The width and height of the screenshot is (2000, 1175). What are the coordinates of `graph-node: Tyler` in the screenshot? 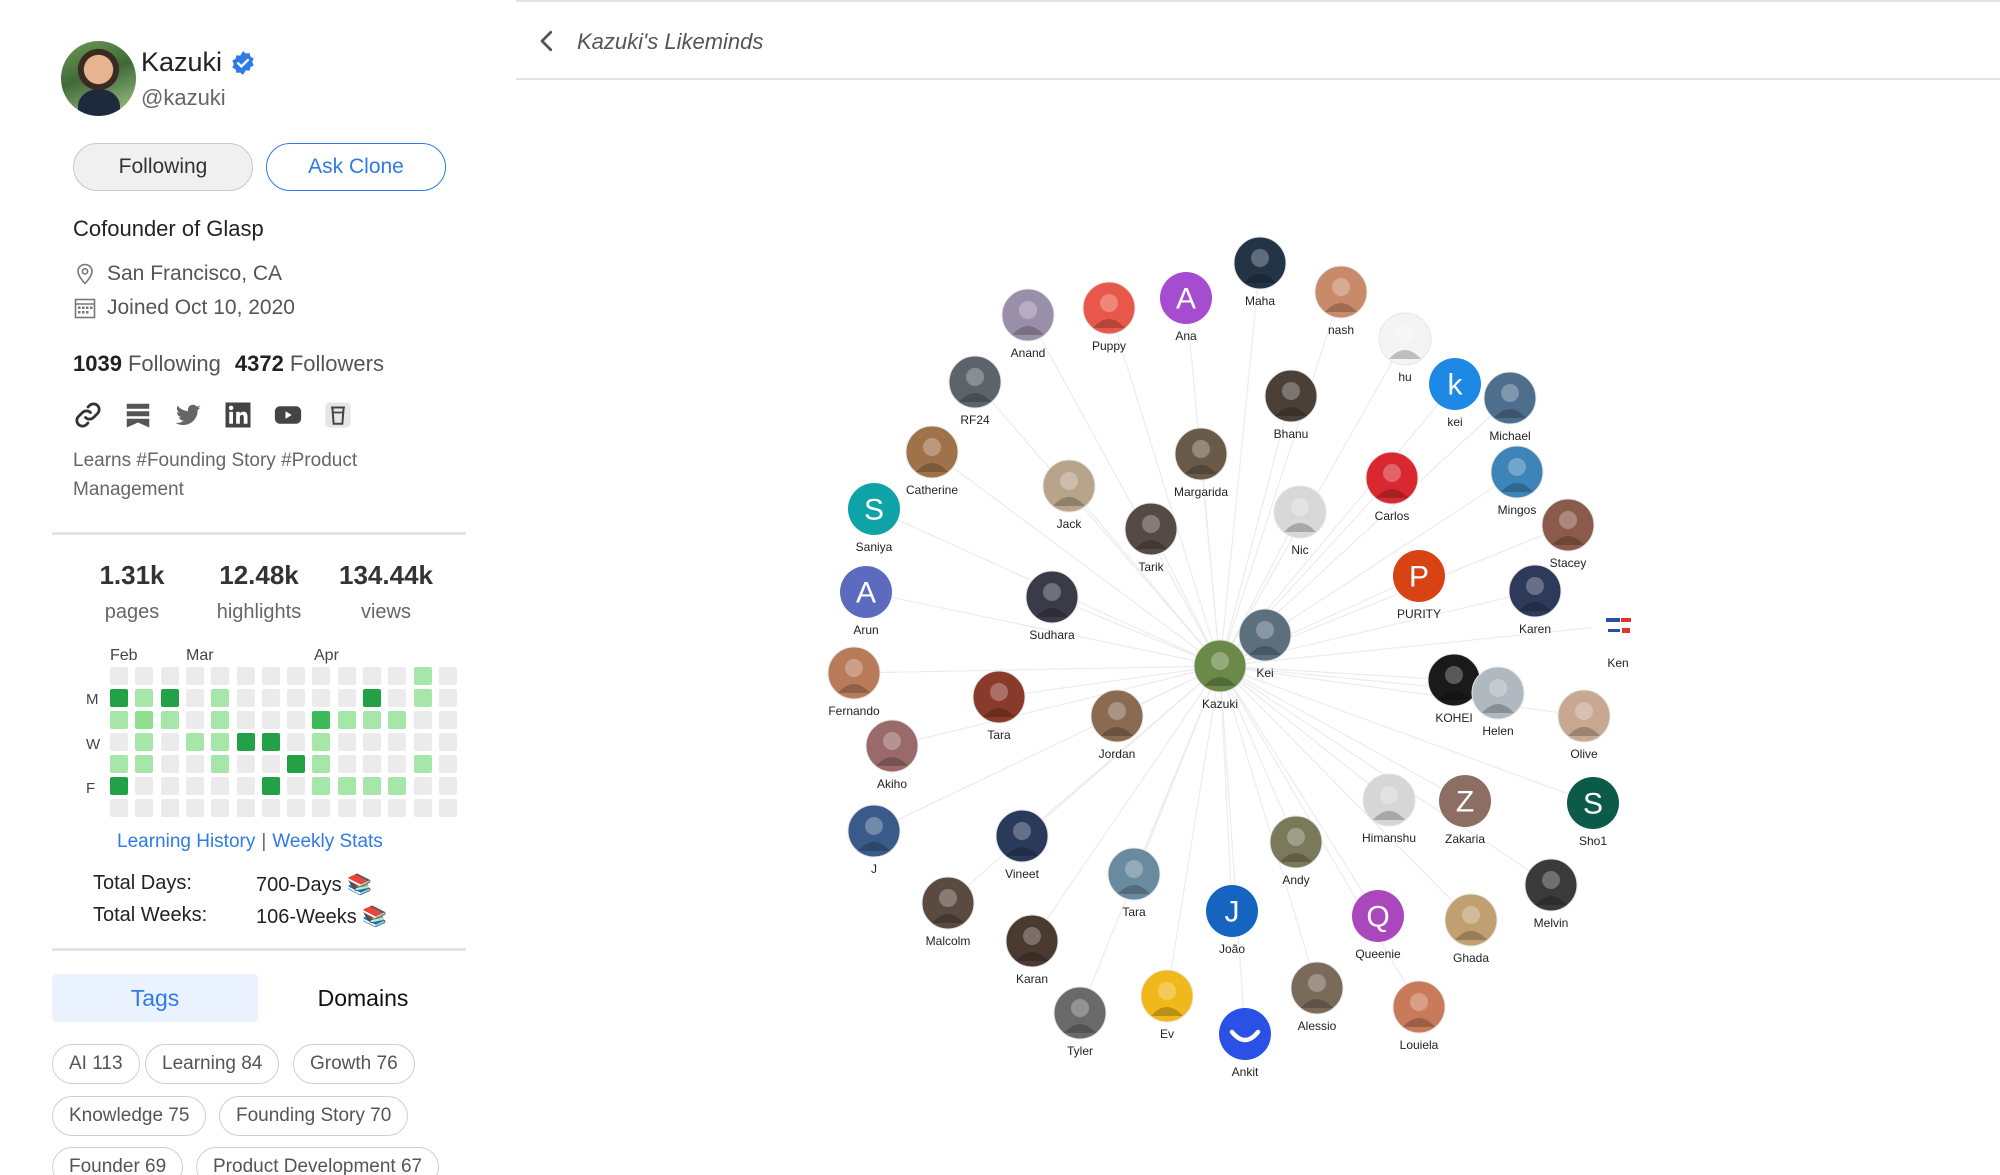 It's located at (1080, 1022).